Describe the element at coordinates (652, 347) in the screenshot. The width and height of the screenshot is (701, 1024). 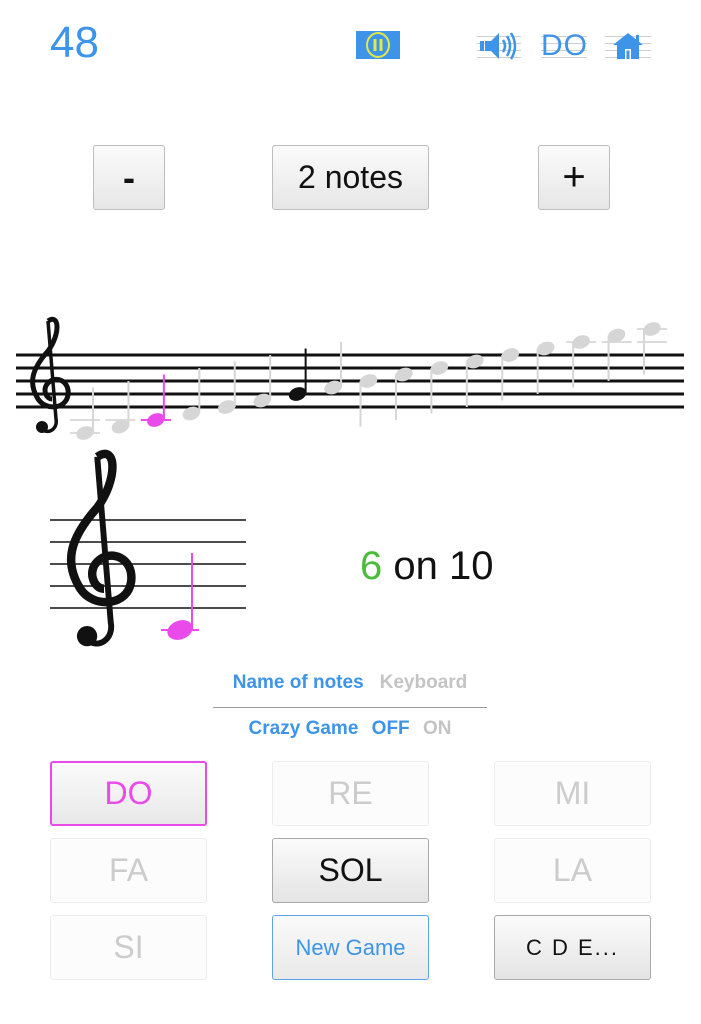
I see `range-note-c6` at that location.